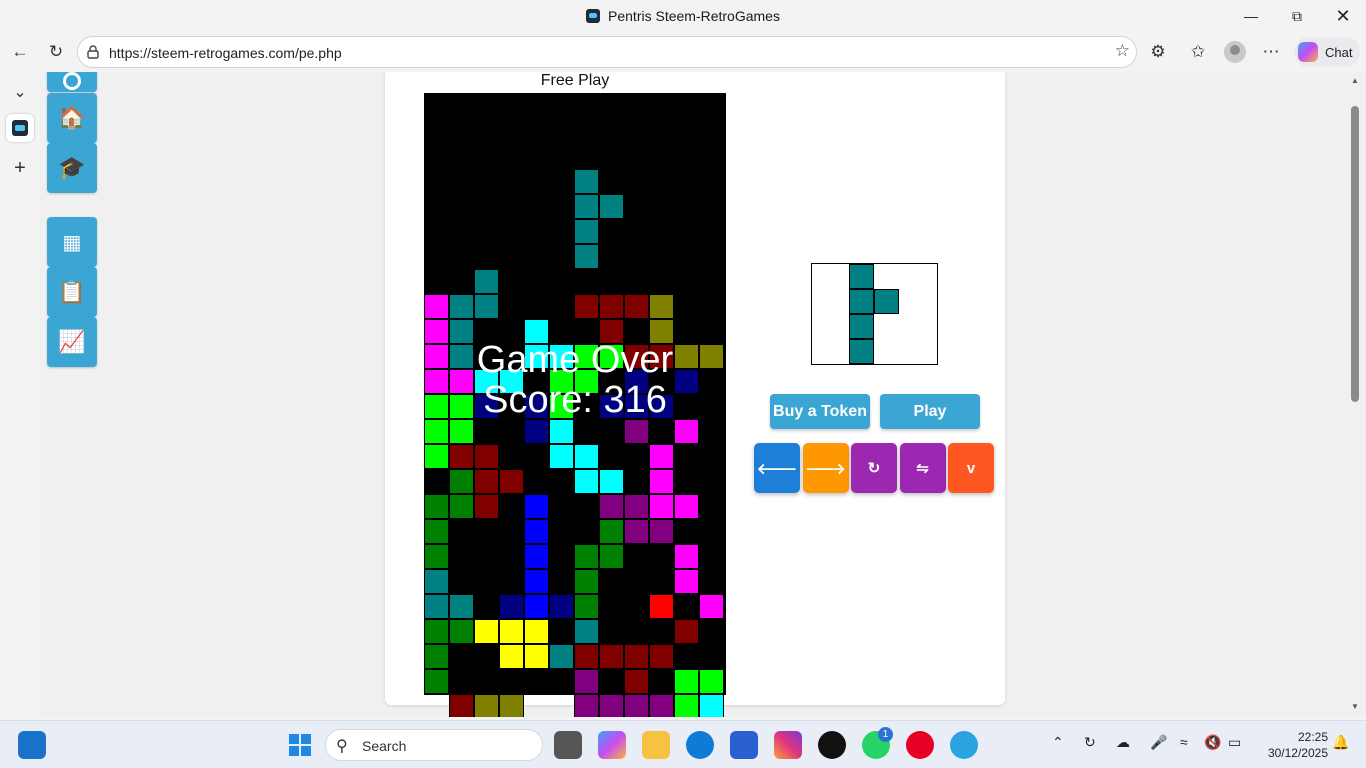 Image resolution: width=1366 pixels, height=768 pixels. I want to click on extensions-icon: ⚙, so click(1158, 52).